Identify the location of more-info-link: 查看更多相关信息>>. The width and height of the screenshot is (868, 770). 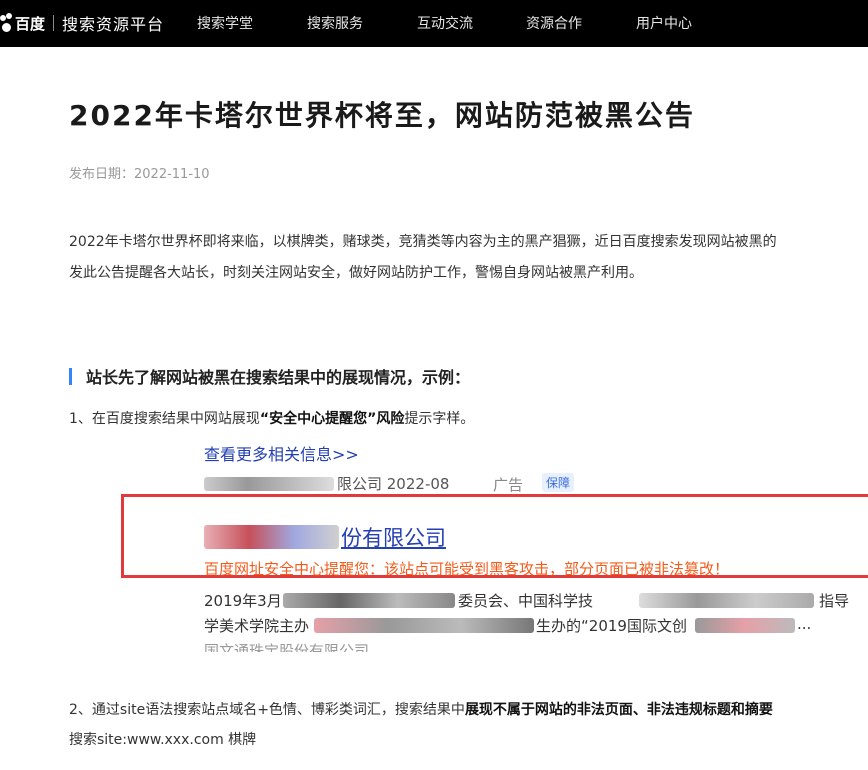
(281, 454).